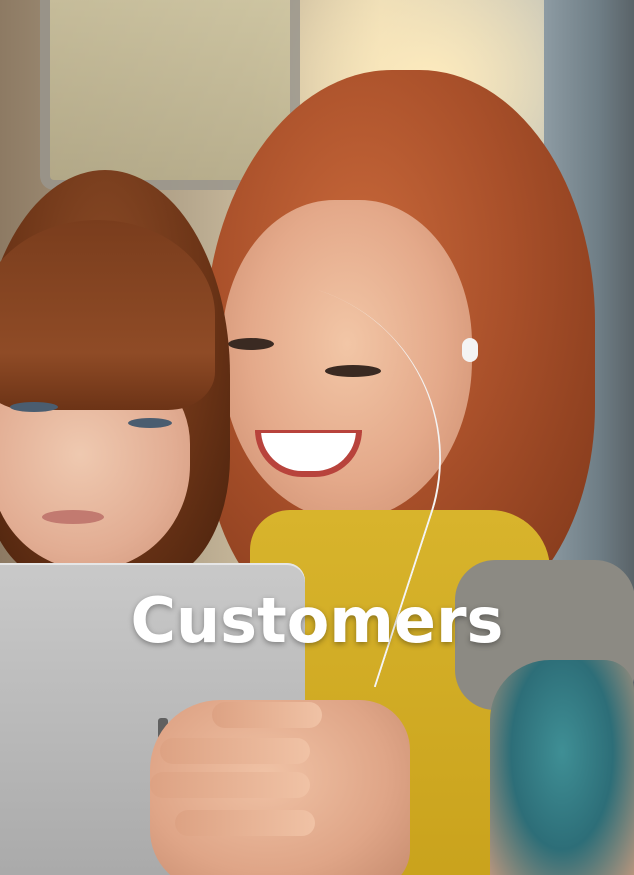 The image size is (634, 875). What do you see at coordinates (562, 767) in the screenshot?
I see `woman-tattooed-arm` at bounding box center [562, 767].